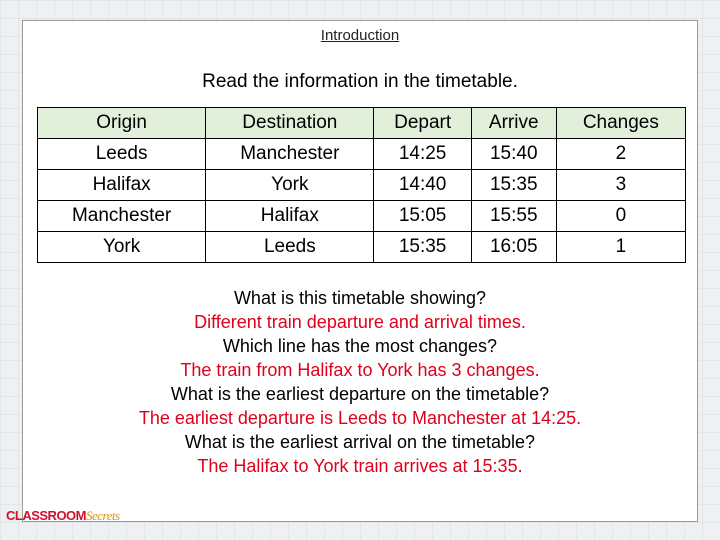 This screenshot has width=720, height=540. Describe the element at coordinates (513, 216) in the screenshot. I see `cell: 15:55` at that location.